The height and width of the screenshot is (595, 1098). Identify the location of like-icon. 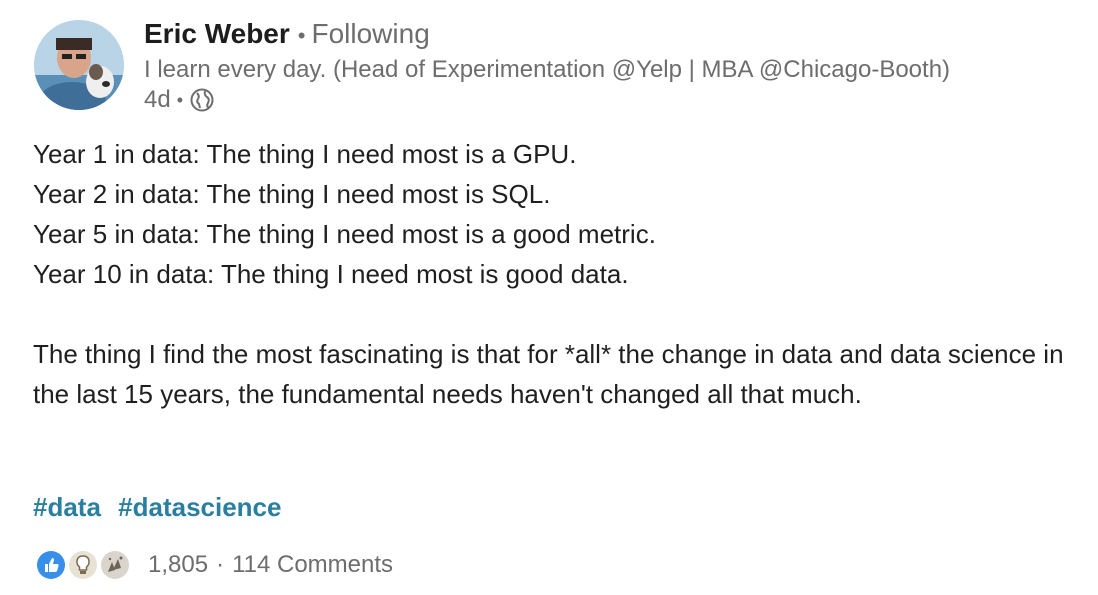
(51, 565).